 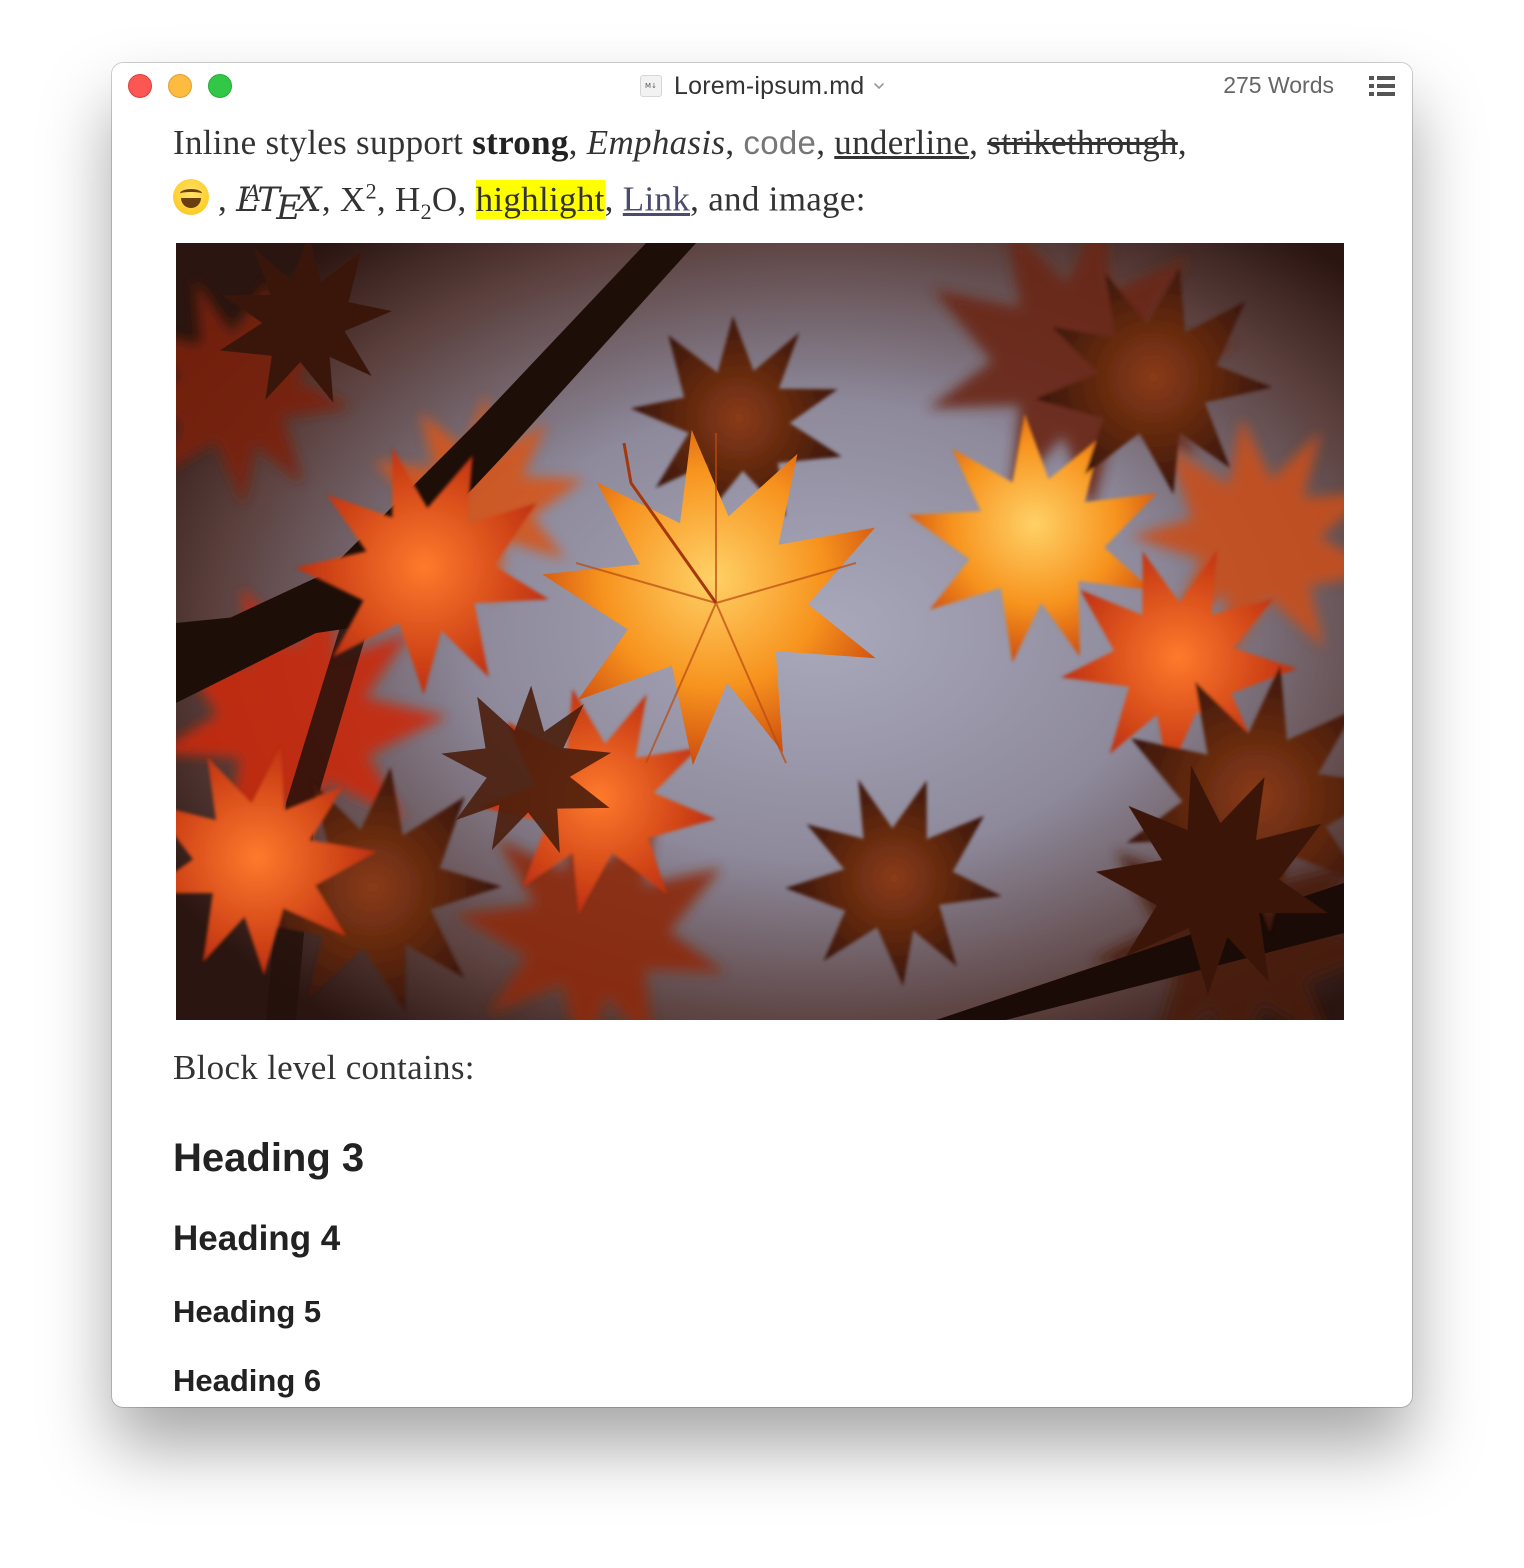 I want to click on heading-5: Heading 5, so click(x=247, y=1312).